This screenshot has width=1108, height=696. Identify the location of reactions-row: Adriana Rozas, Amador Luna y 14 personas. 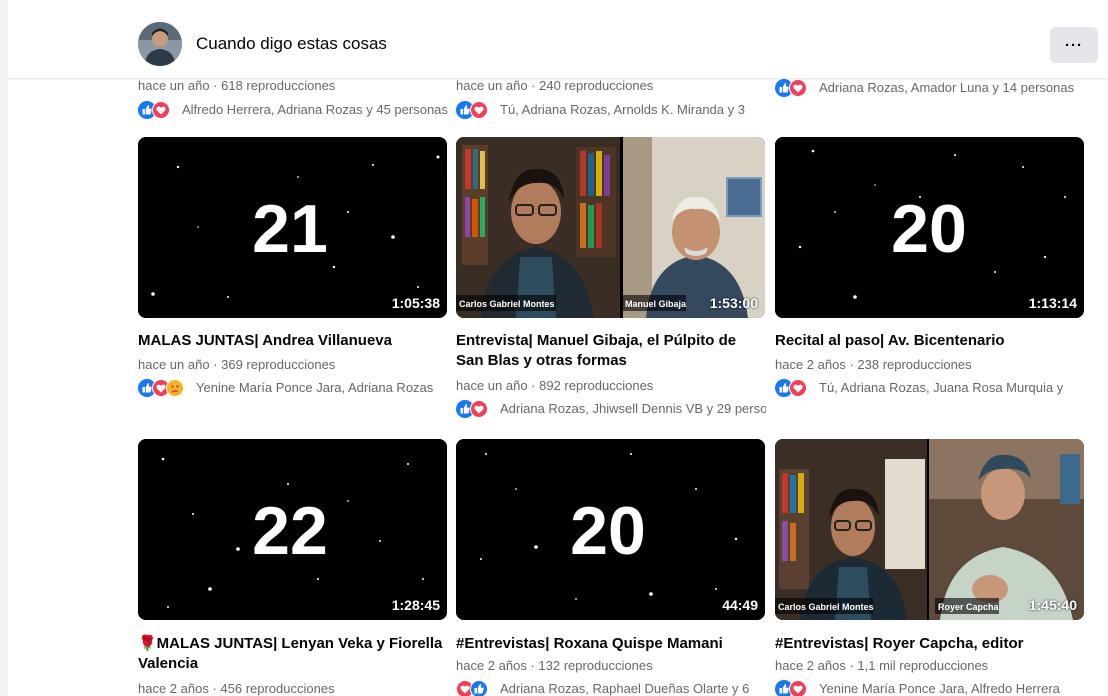
(937, 88).